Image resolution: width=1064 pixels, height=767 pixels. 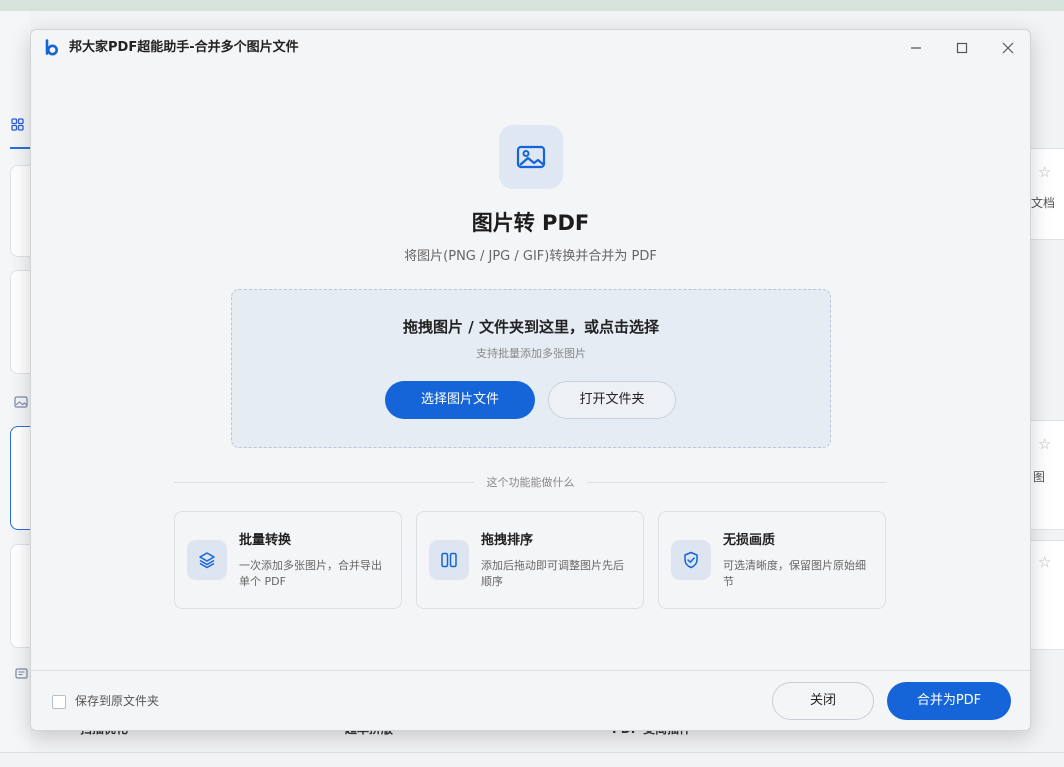 What do you see at coordinates (916, 48) in the screenshot?
I see `minimize-icon` at bounding box center [916, 48].